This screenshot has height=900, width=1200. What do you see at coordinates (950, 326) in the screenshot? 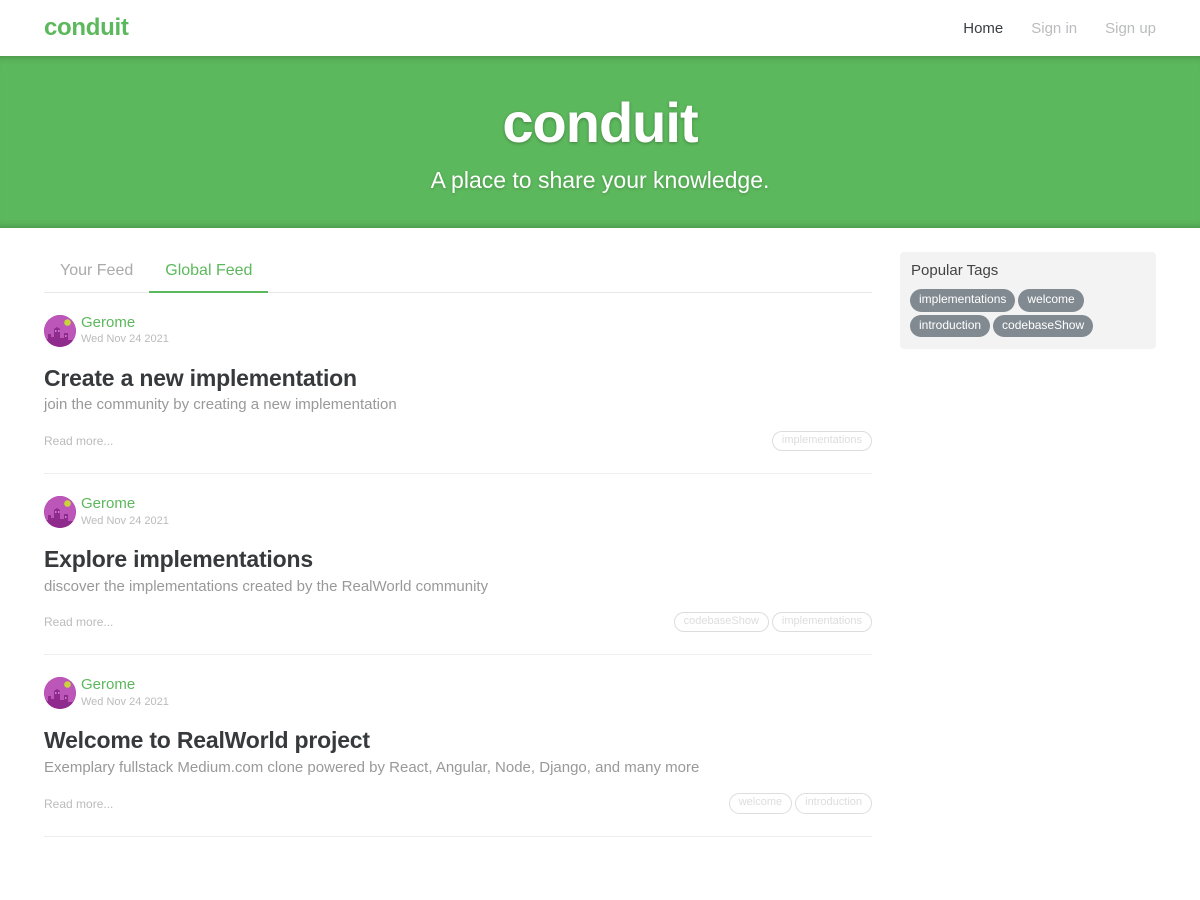
I see `popular-tag-introduction: introduction` at bounding box center [950, 326].